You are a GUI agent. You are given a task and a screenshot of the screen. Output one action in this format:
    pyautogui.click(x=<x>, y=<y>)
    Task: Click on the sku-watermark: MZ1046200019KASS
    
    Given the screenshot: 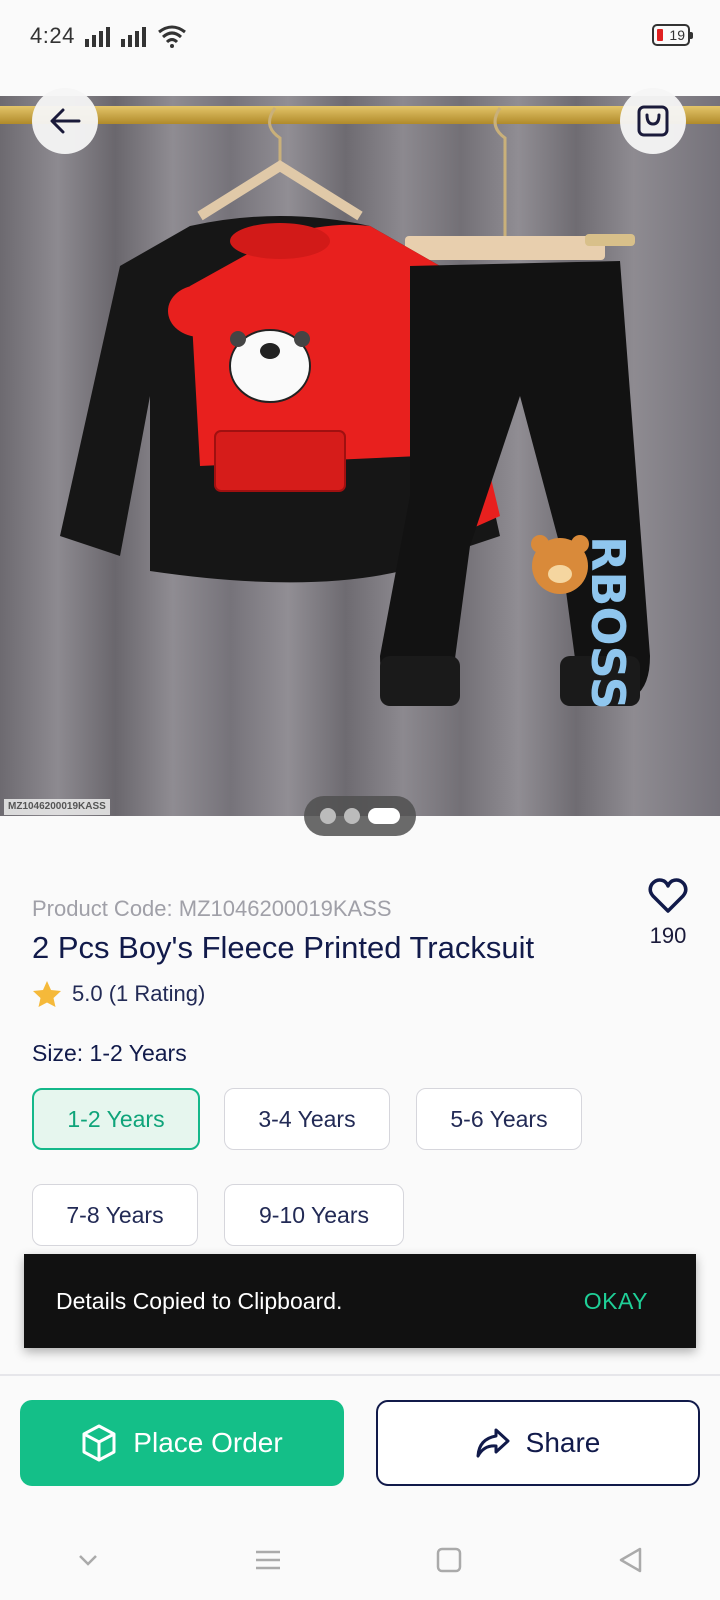 What is the action you would take?
    pyautogui.click(x=57, y=807)
    